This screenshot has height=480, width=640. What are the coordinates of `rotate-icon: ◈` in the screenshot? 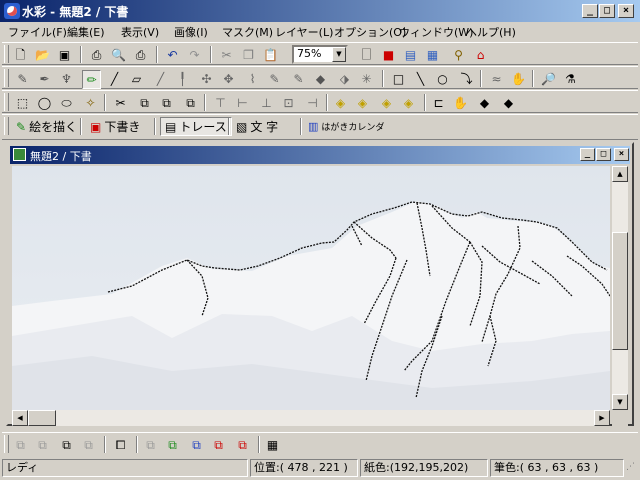 It's located at (362, 102).